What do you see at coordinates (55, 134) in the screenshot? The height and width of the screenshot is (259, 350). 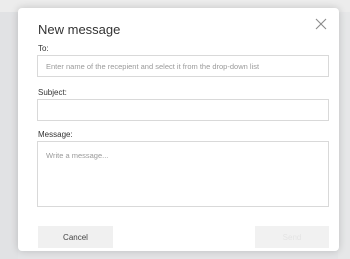 I see `message-label: Message:` at bounding box center [55, 134].